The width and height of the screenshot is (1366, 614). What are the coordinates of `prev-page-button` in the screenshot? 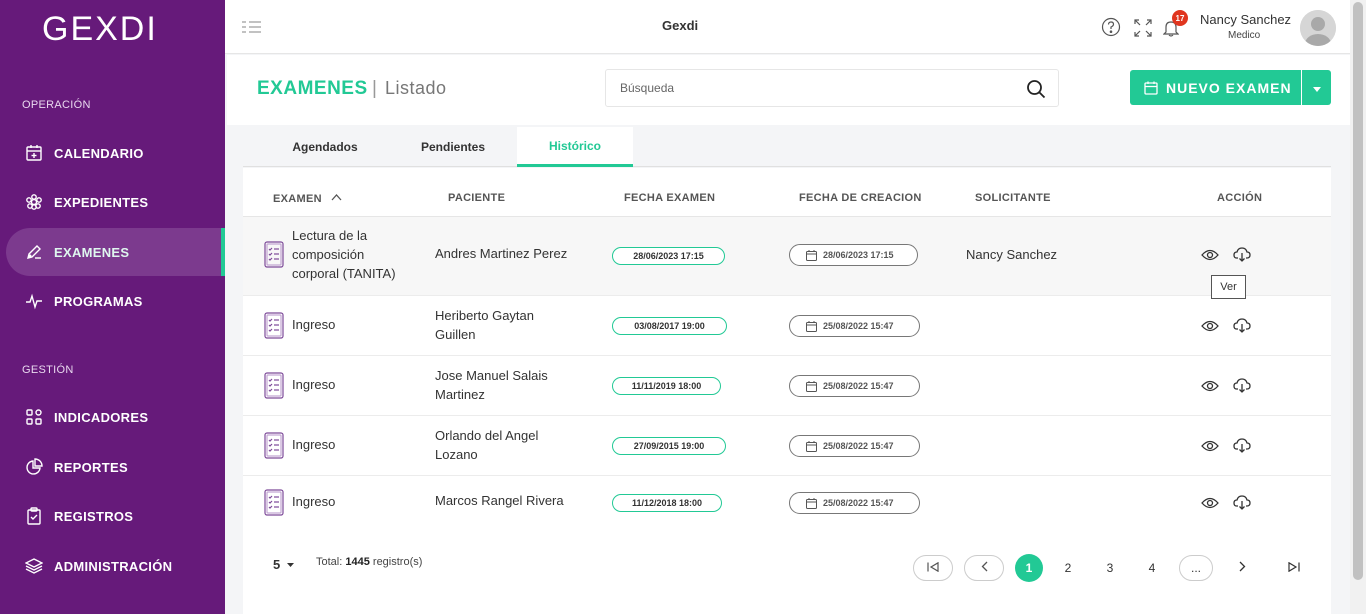 It's located at (984, 568).